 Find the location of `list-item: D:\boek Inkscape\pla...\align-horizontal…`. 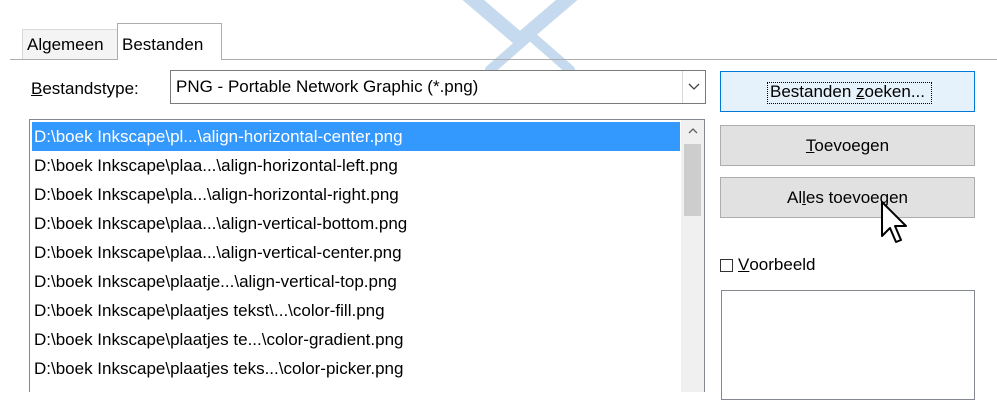

list-item: D:\boek Inkscape\pla...\align-horizontal… is located at coordinates (356, 194).